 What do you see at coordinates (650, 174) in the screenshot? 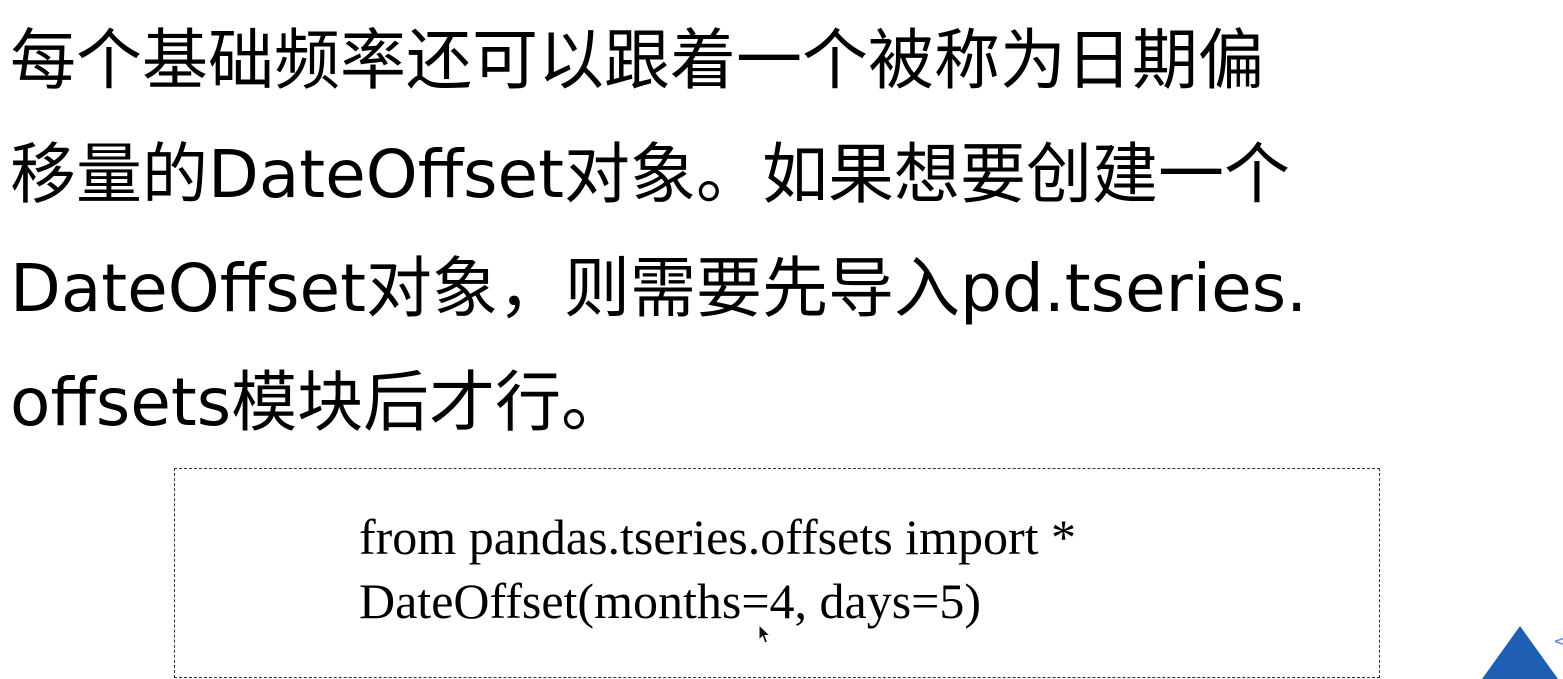
I see `paragraph-line-2: 移量的DateOffset对象。如果想要创建一个` at bounding box center [650, 174].